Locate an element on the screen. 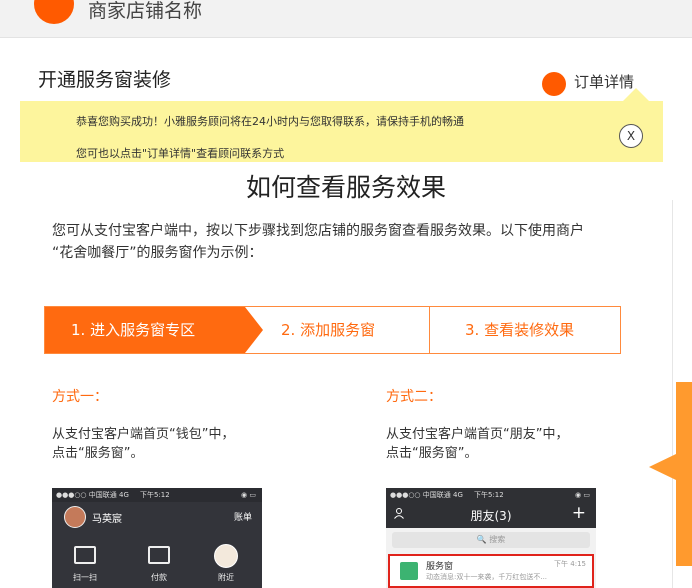 The width and height of the screenshot is (692, 588). side-tab-arrow-icon is located at coordinates (662, 467).